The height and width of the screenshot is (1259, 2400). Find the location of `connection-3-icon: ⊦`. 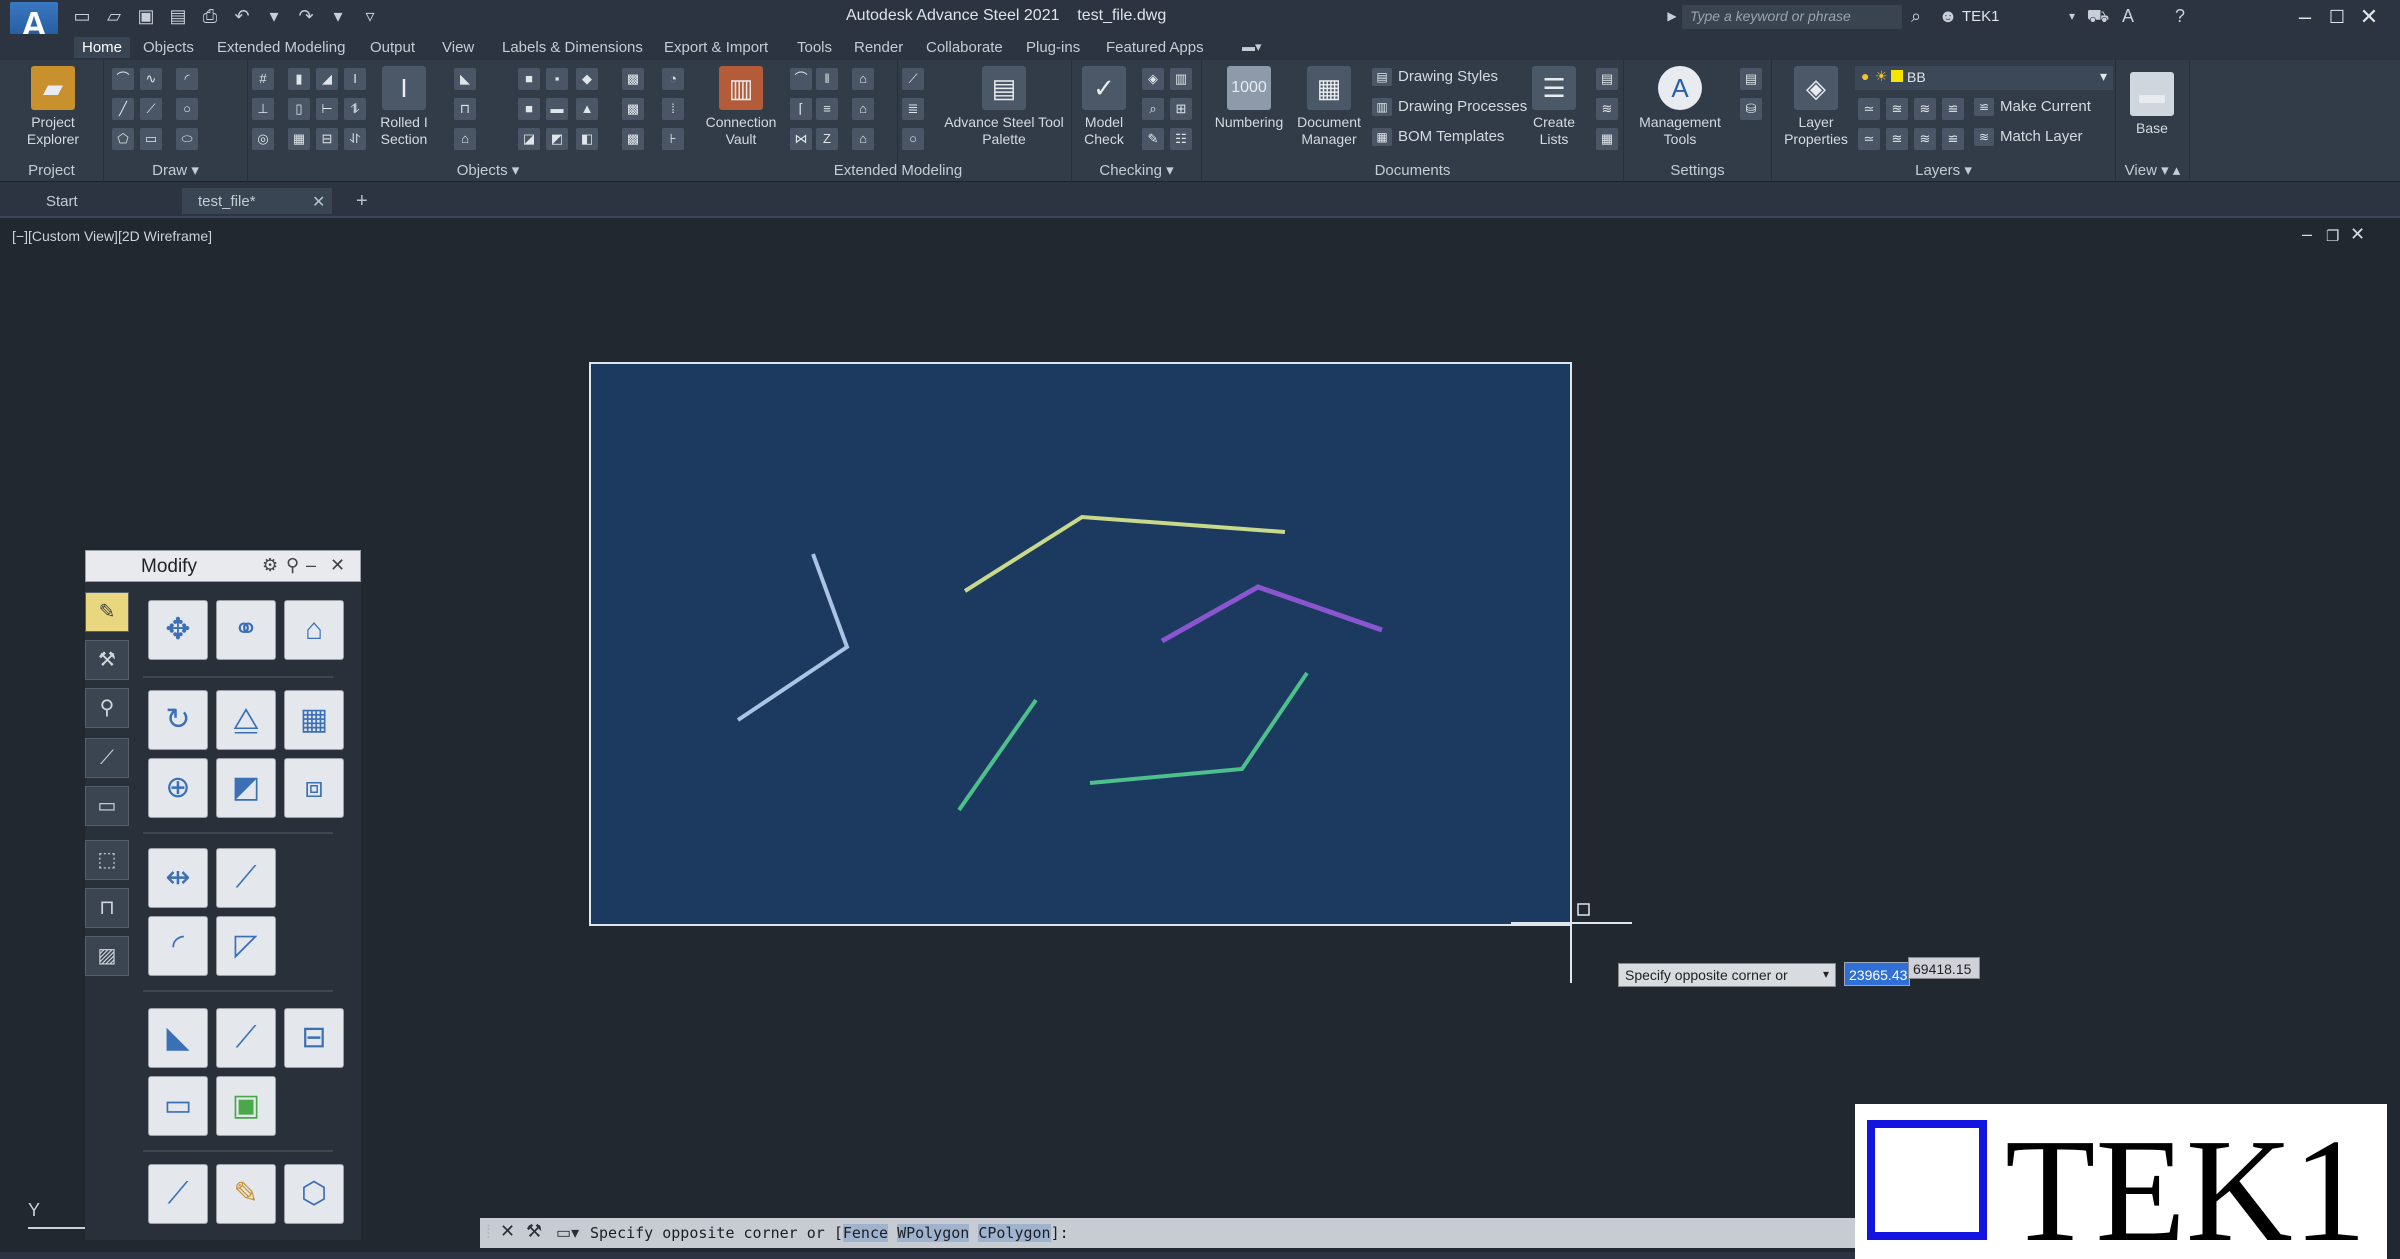

connection-3-icon: ⊦ is located at coordinates (673, 139).